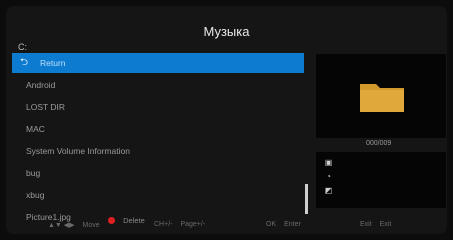 This screenshot has height=240, width=453. What do you see at coordinates (379, 143) in the screenshot?
I see `item-counter: 000/009` at bounding box center [379, 143].